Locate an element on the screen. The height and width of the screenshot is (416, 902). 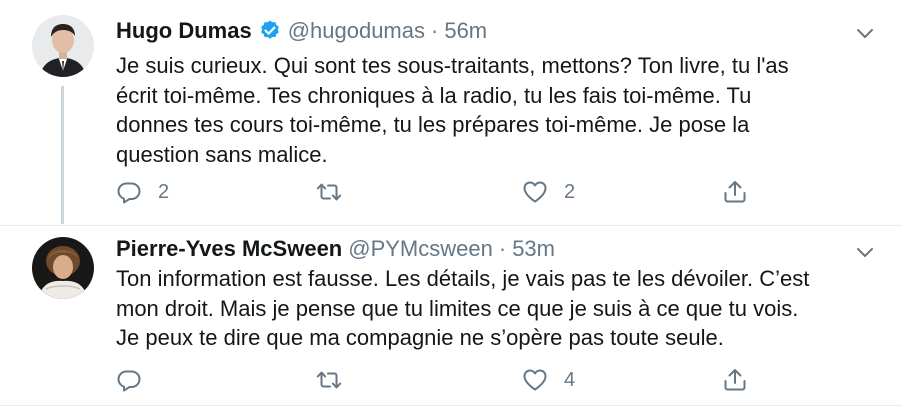
reply-button is located at coordinates (137, 380).